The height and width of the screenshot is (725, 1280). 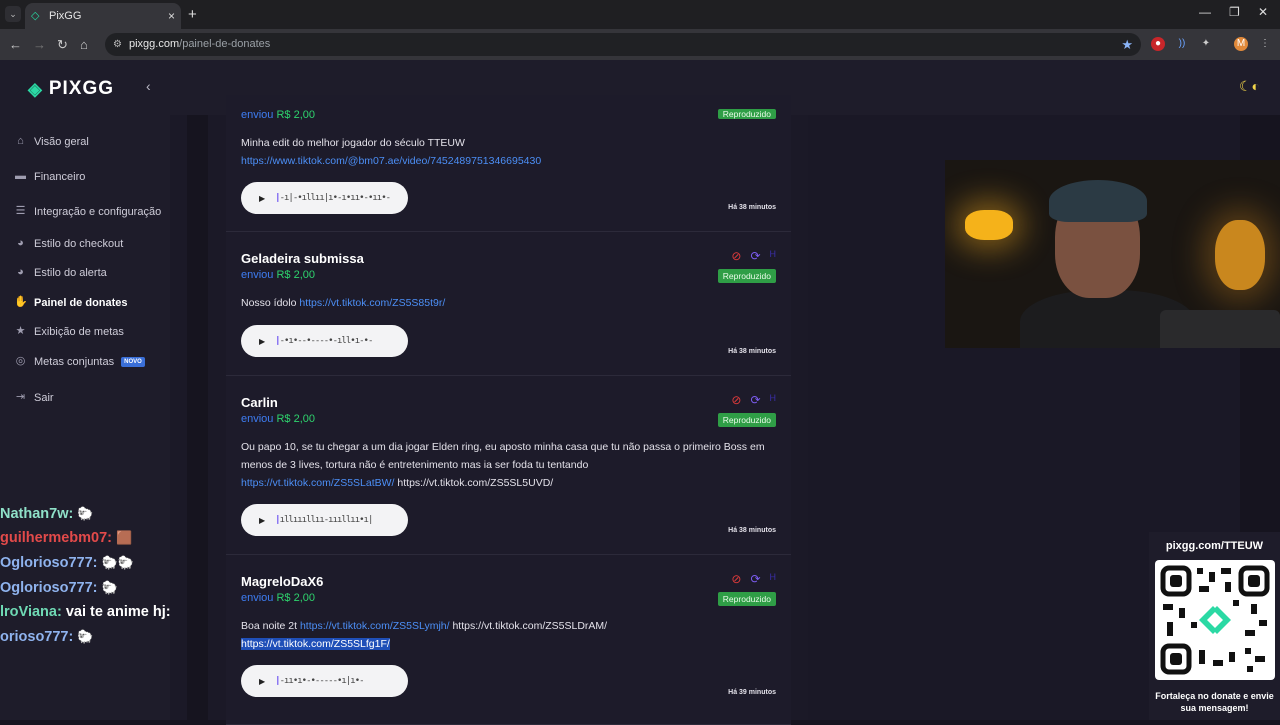 I want to click on donation-amount: enviou R$ 2,00, so click(x=278, y=419).